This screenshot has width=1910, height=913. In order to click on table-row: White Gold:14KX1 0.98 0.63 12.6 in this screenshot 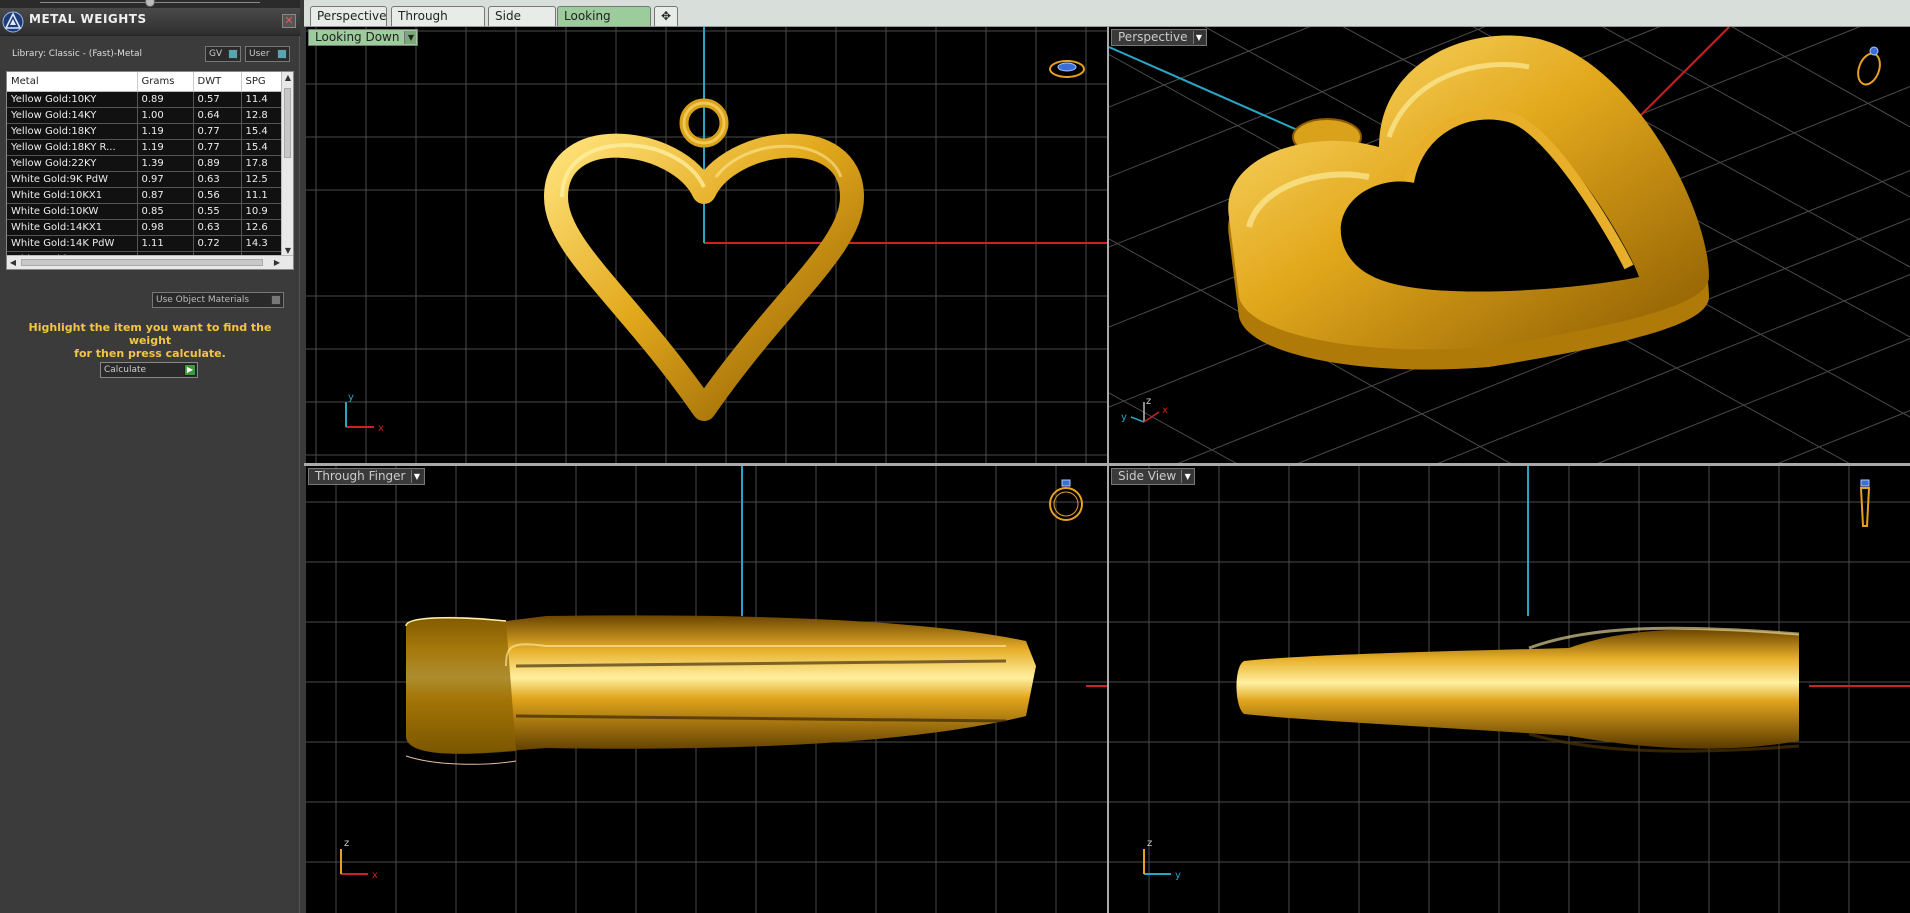, I will do `click(145, 227)`.